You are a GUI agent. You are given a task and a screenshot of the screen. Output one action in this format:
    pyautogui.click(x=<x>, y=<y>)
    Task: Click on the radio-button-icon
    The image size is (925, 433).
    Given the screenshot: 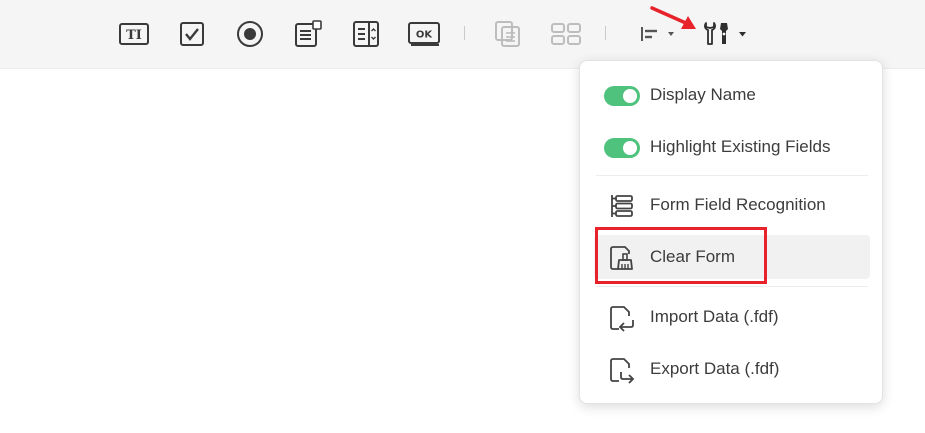 What is the action you would take?
    pyautogui.click(x=250, y=34)
    